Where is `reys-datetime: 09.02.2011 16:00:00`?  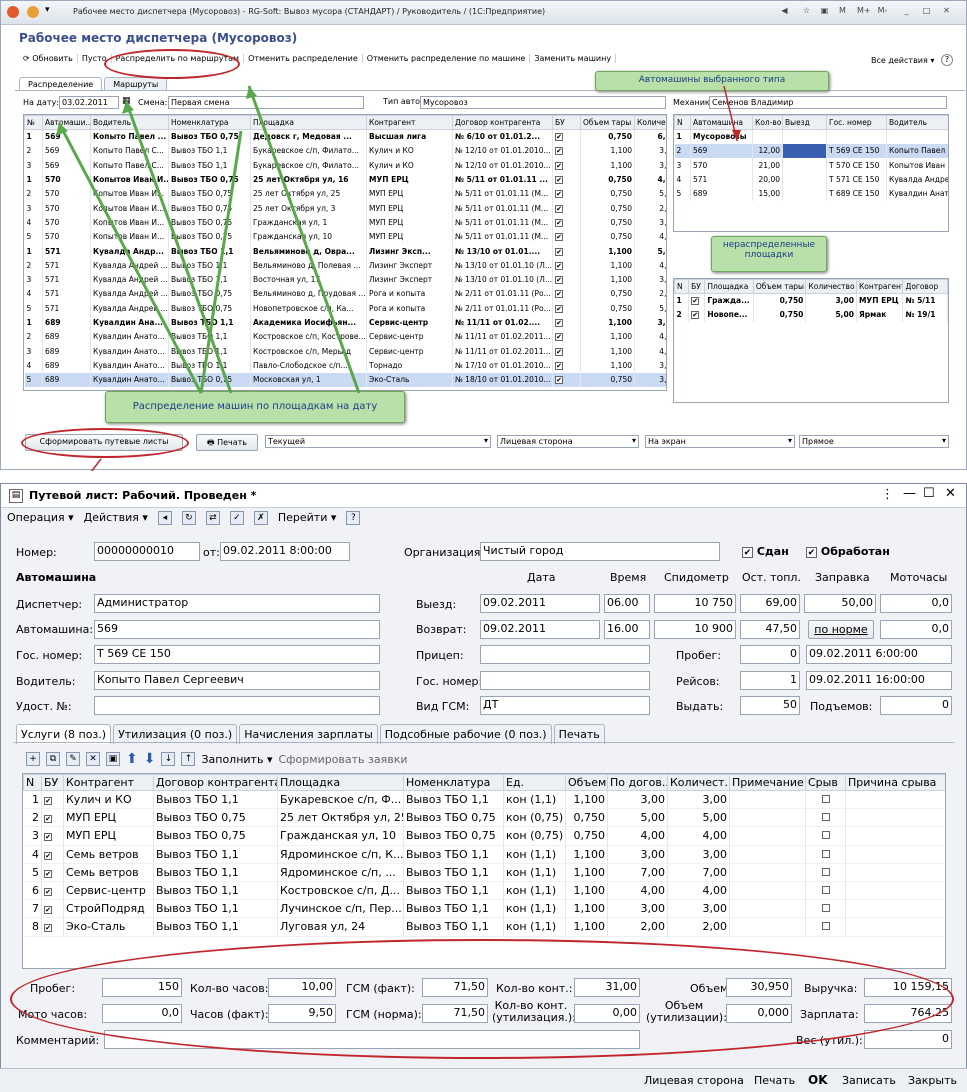 reys-datetime: 09.02.2011 16:00:00 is located at coordinates (879, 680).